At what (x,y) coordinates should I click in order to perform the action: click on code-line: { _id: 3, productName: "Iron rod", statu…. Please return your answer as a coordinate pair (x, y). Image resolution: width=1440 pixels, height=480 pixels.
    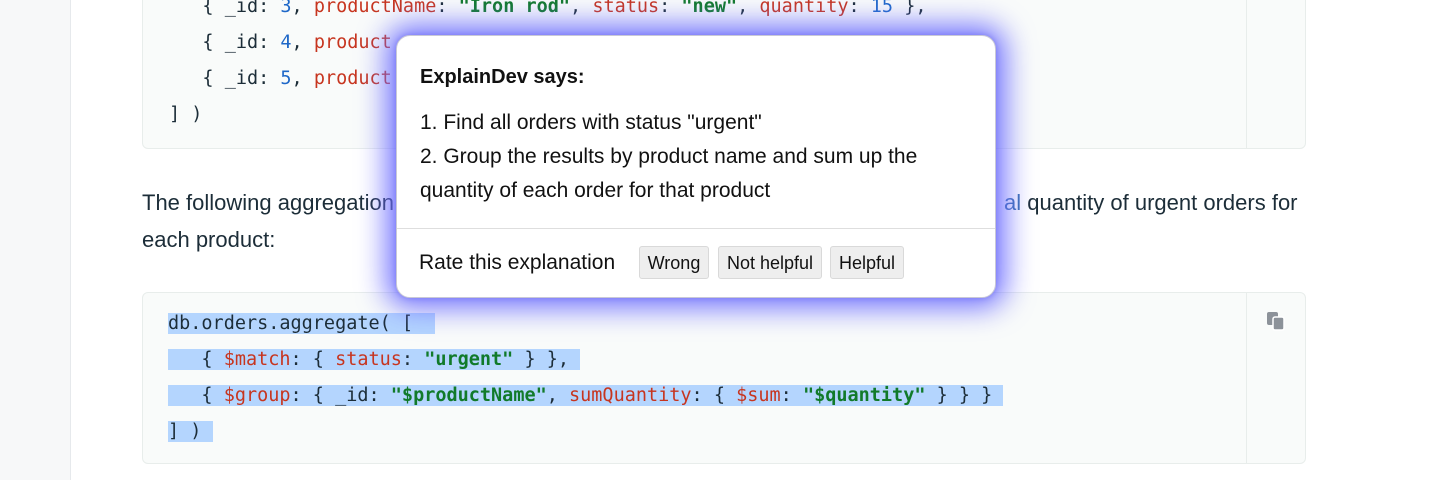
    Looking at the image, I should click on (564, 8).